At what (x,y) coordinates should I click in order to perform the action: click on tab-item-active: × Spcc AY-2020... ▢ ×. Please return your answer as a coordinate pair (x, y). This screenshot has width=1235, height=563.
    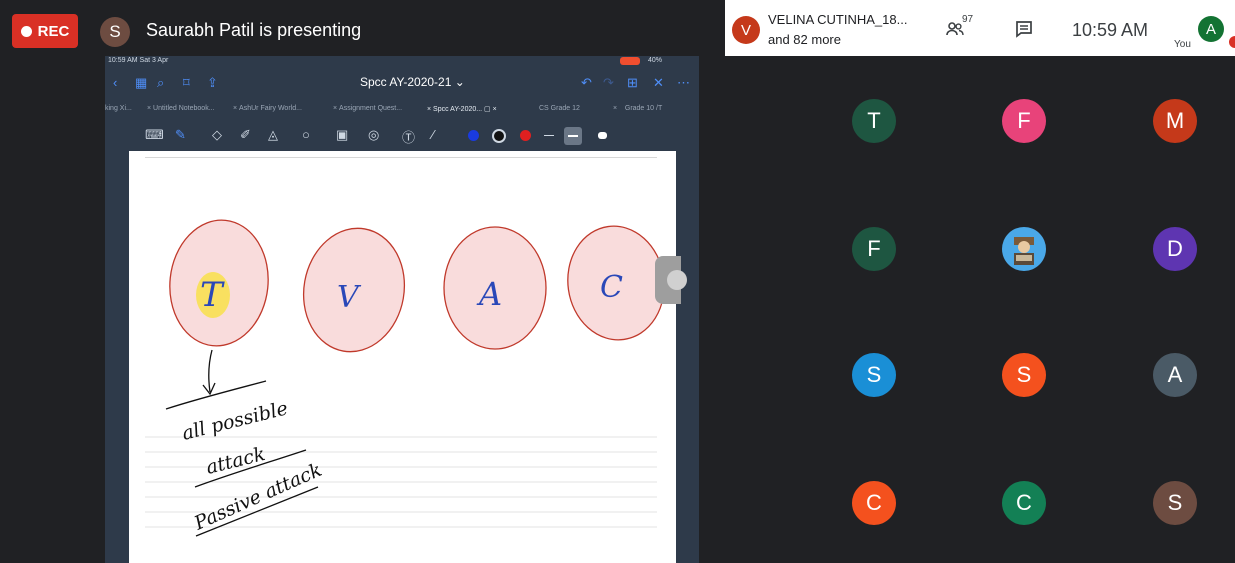
    Looking at the image, I should click on (462, 109).